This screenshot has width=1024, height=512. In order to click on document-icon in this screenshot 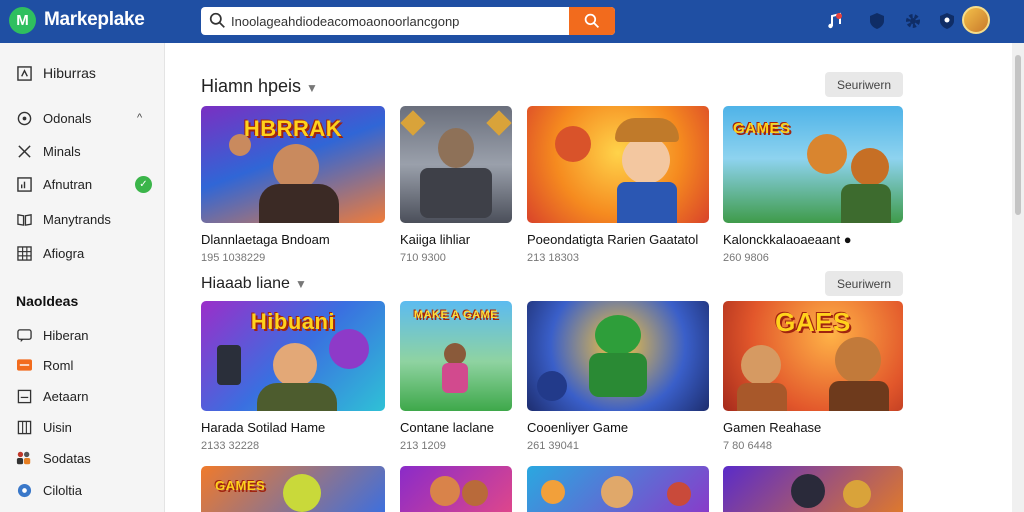, I will do `click(24, 396)`.